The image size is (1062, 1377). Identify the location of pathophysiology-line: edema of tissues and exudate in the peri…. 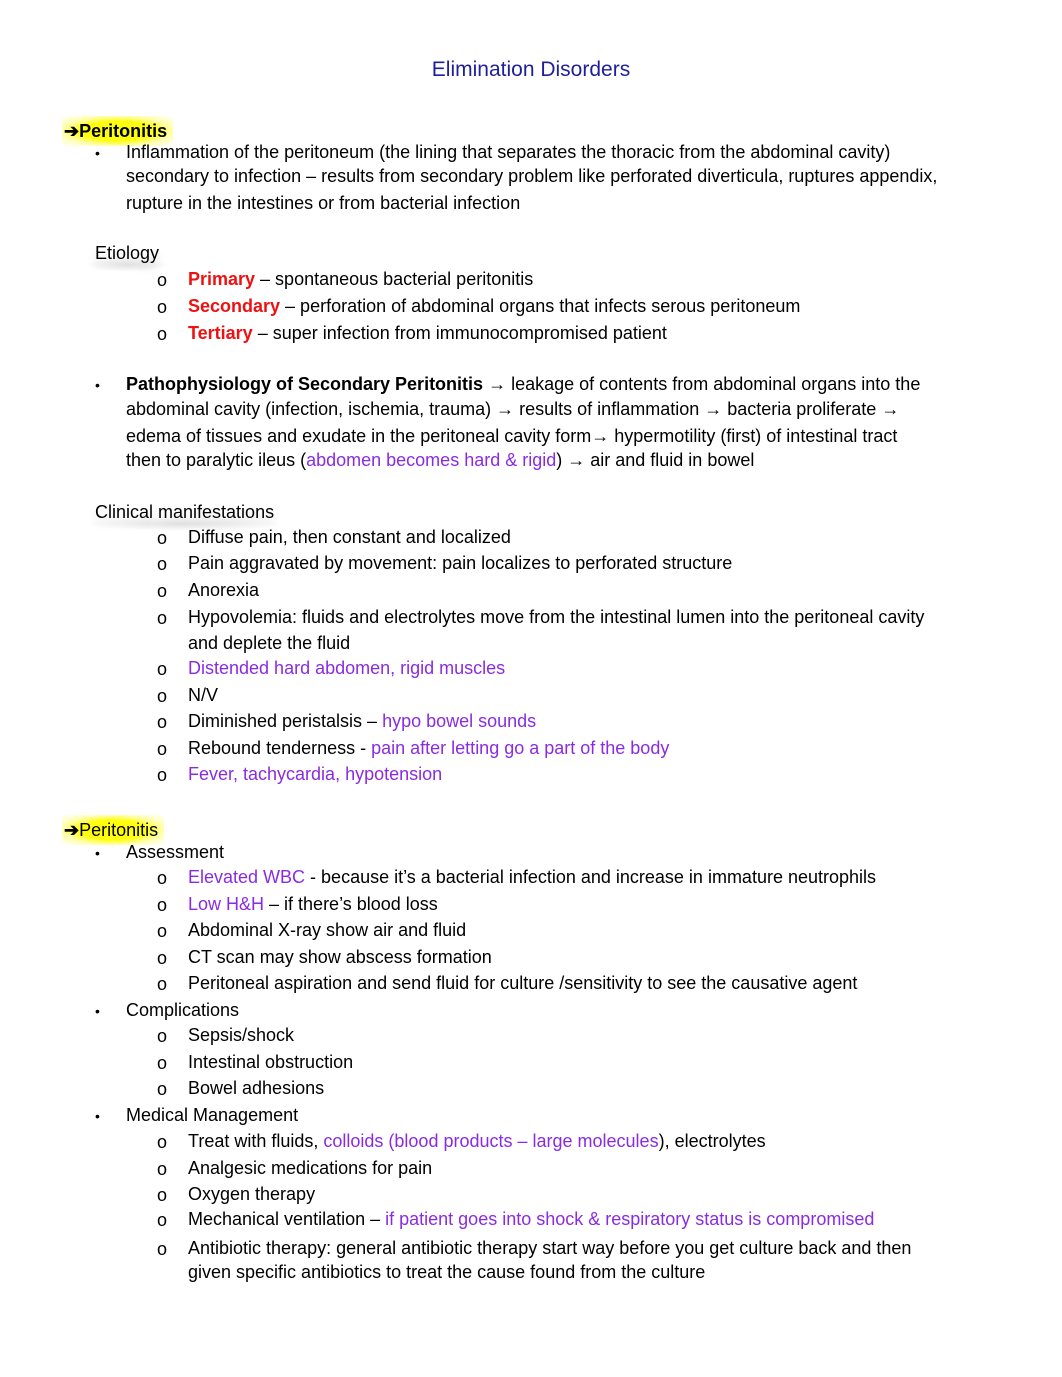
(511, 436).